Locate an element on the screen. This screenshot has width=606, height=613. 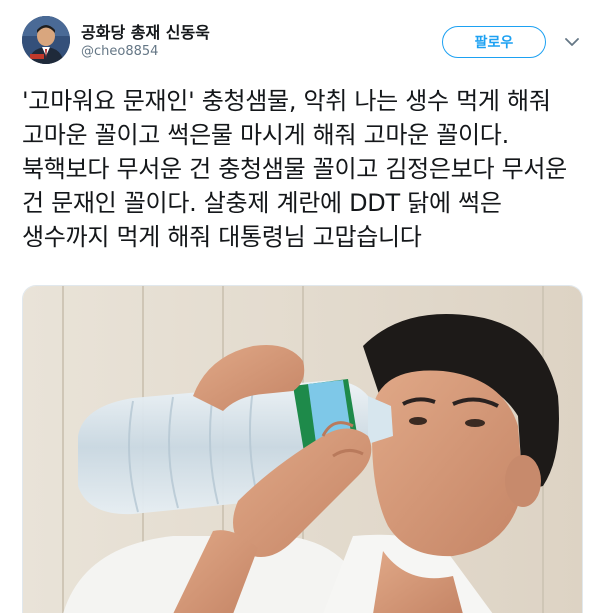
user-handle: @cheo8854 is located at coordinates (119, 51).